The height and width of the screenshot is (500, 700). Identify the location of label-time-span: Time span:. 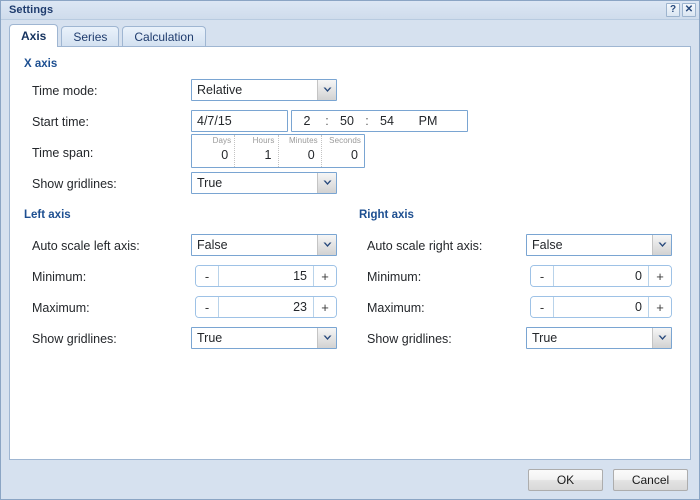
(63, 153).